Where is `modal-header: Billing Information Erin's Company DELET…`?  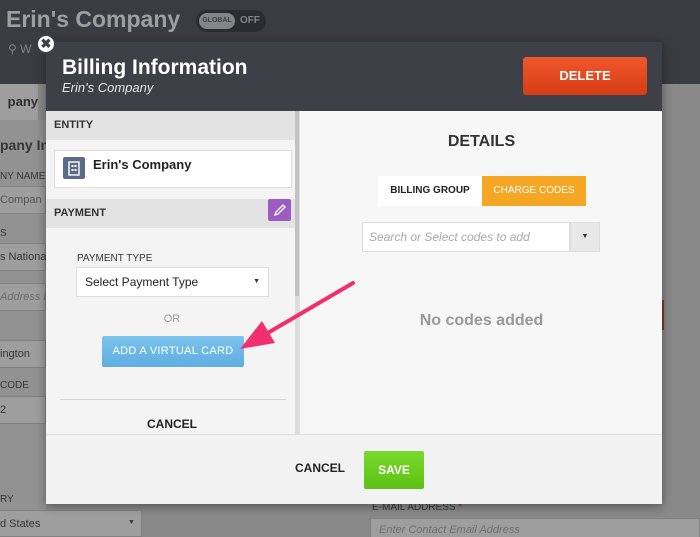 modal-header: Billing Information Erin's Company DELET… is located at coordinates (354, 76).